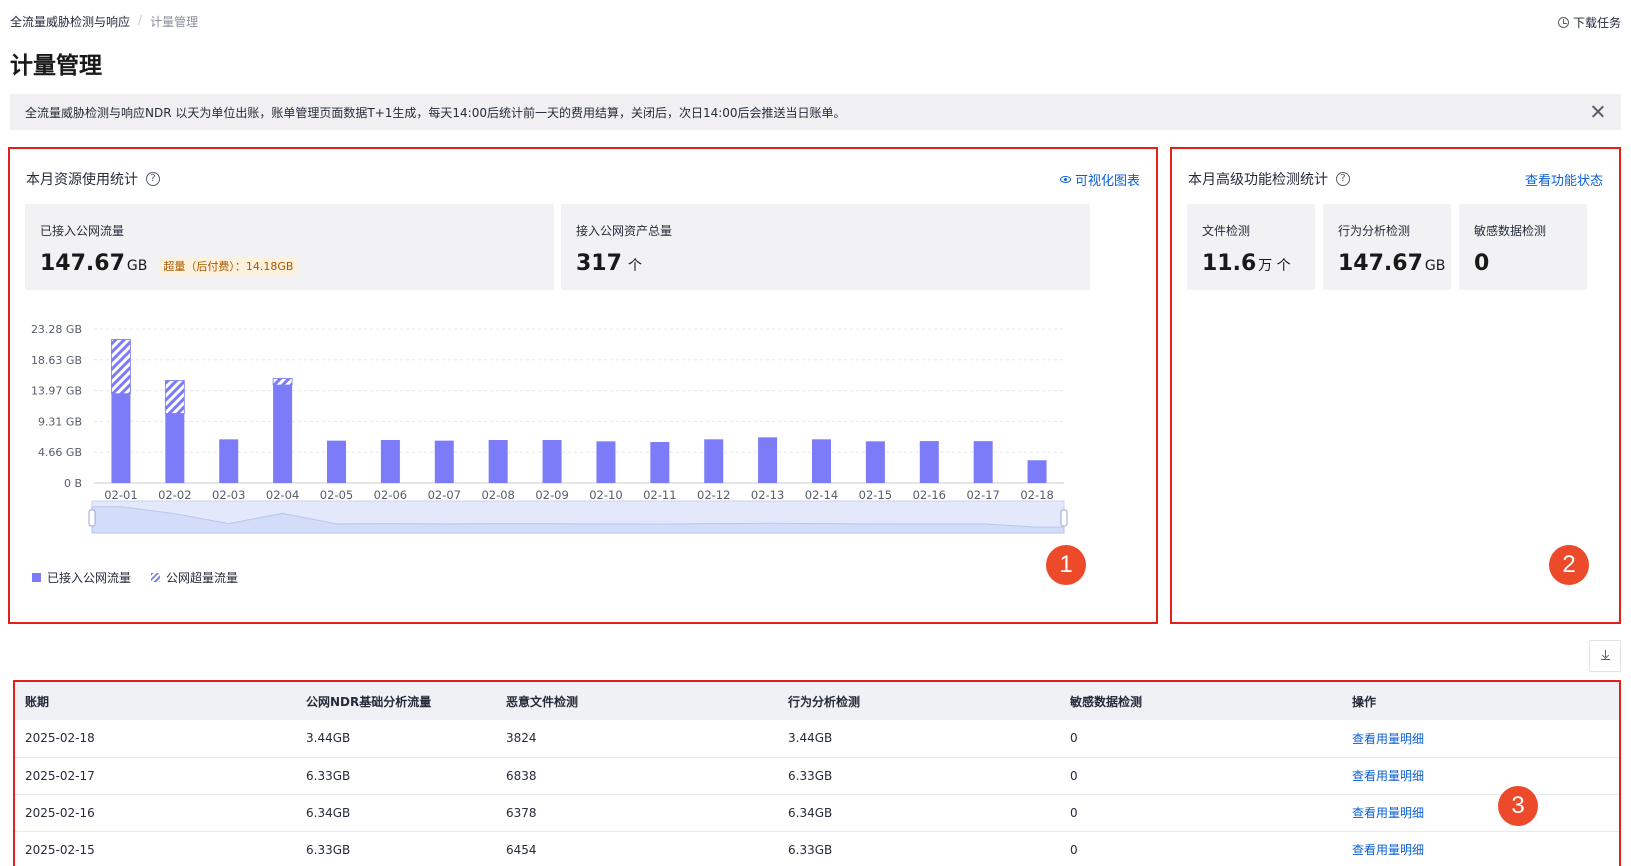  What do you see at coordinates (637, 776) in the screenshot?
I see `cell-malware: 6838` at bounding box center [637, 776].